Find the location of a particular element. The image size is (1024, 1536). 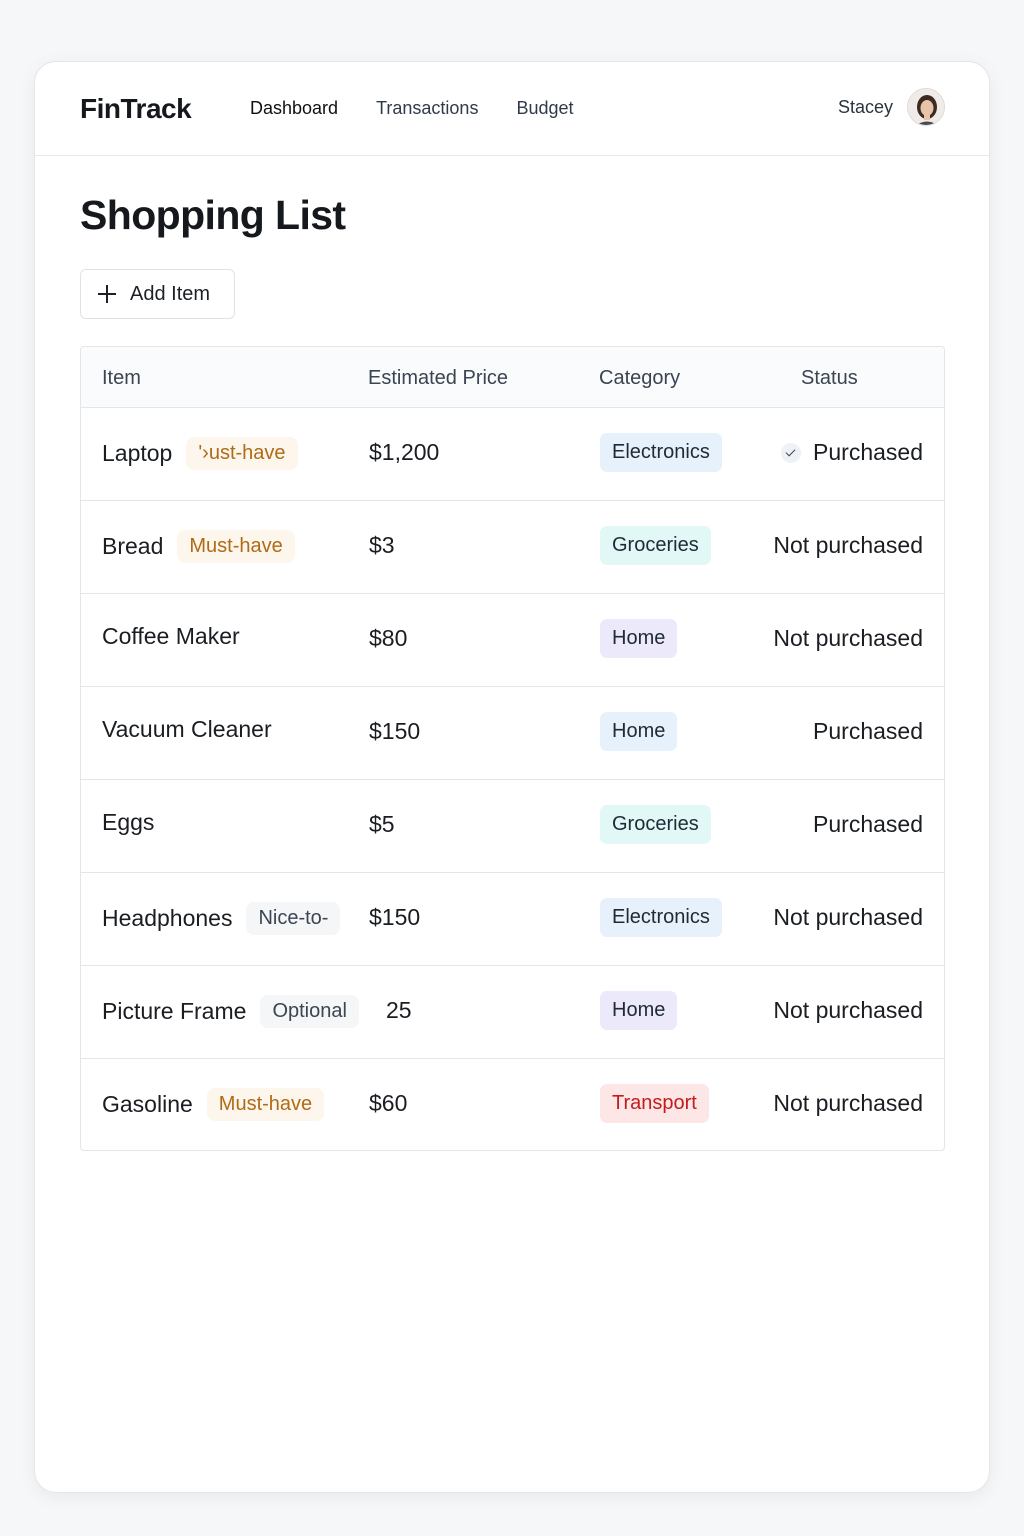

table-row: Picture Frame Optional 25 Home Not purchased is located at coordinates (512, 1012).